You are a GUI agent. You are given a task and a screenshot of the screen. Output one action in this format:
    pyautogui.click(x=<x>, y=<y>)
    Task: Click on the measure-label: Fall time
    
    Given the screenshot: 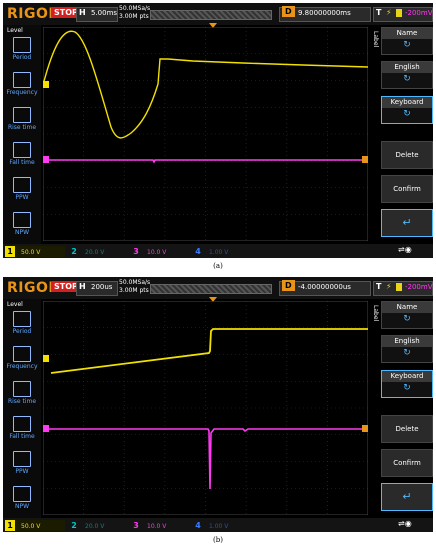 What is the action you would take?
    pyautogui.click(x=22, y=162)
    